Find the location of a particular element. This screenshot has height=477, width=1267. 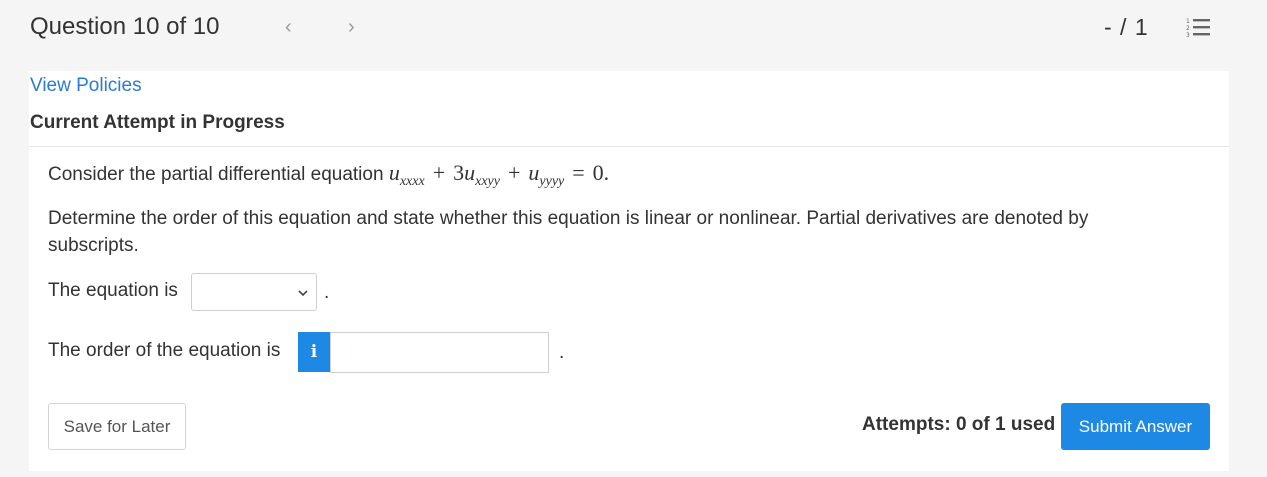

operator-equals: = is located at coordinates (578, 172).